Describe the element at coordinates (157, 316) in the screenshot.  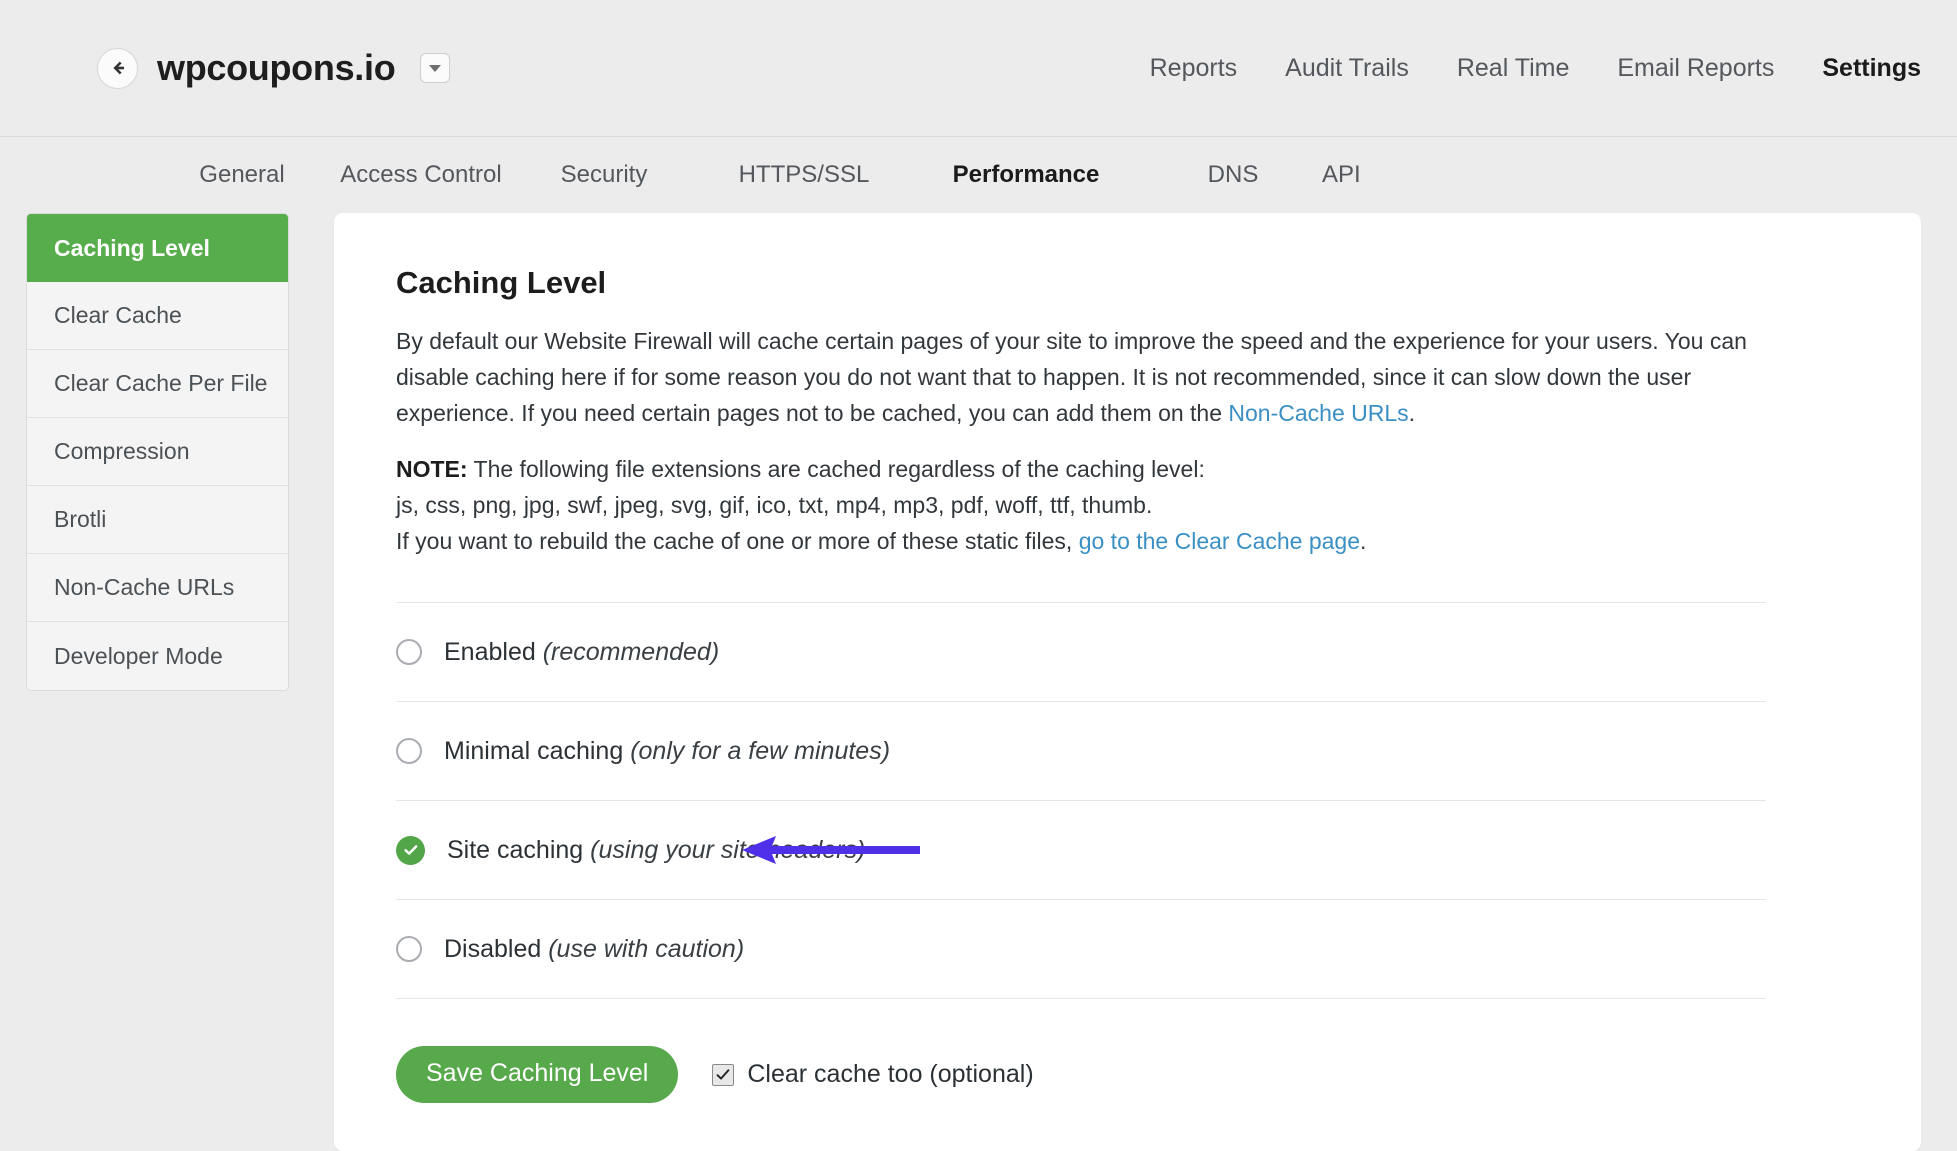
I see `sidebar-item-clear-cache: Clear Cache` at that location.